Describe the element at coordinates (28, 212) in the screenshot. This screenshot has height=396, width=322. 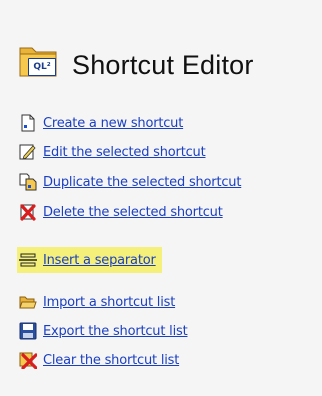
I see `delete-x-icon` at that location.